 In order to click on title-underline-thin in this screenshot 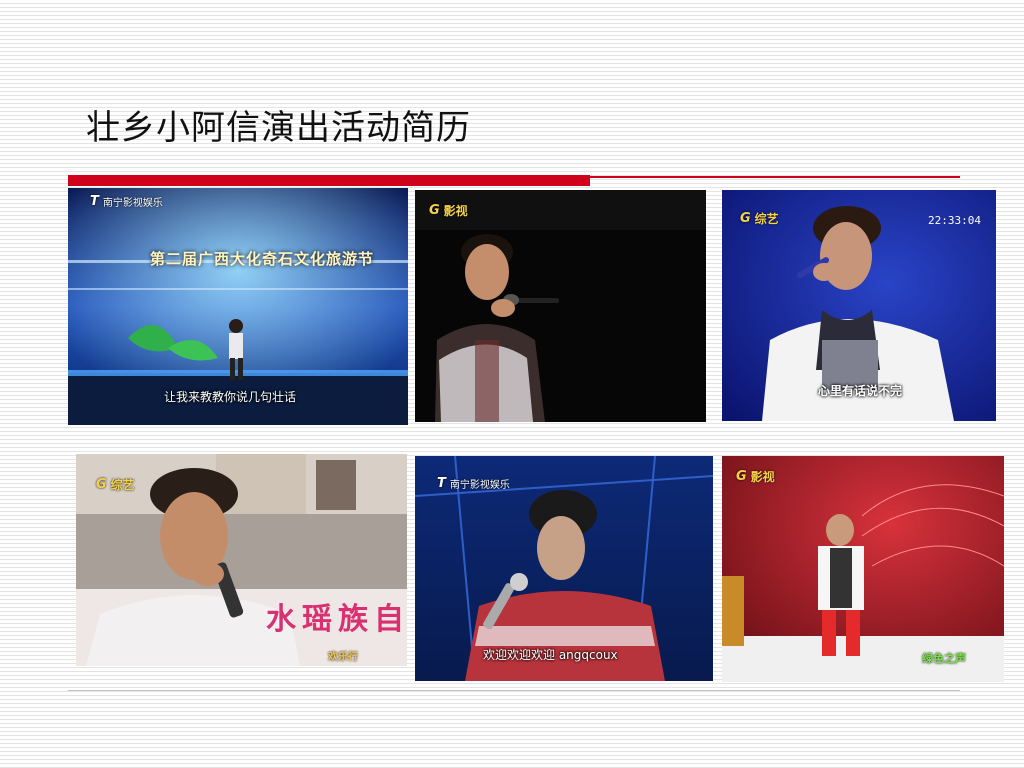, I will do `click(775, 177)`.